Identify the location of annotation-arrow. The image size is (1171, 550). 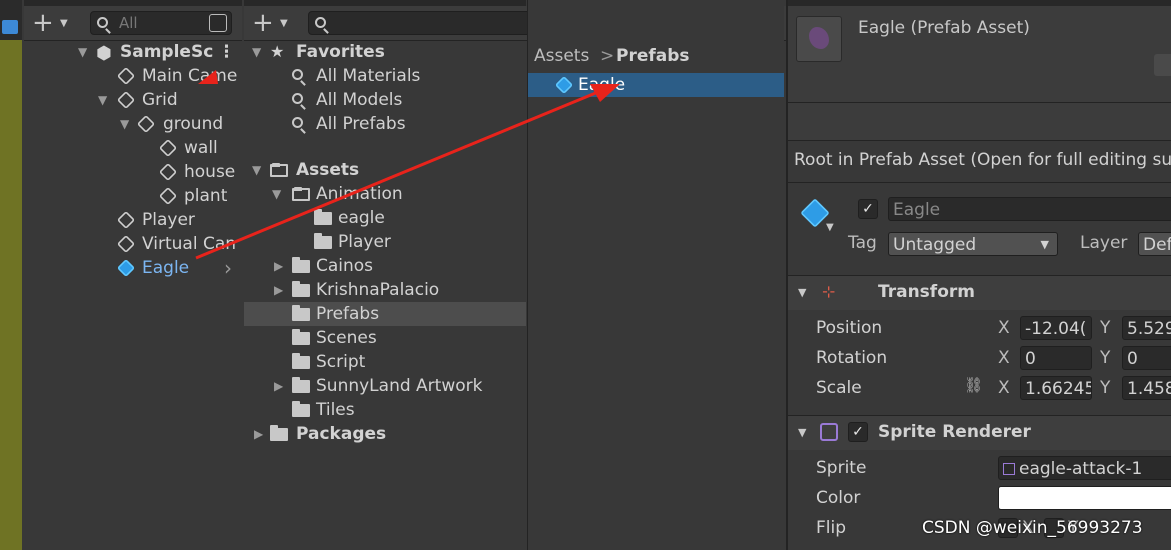
(407, 165).